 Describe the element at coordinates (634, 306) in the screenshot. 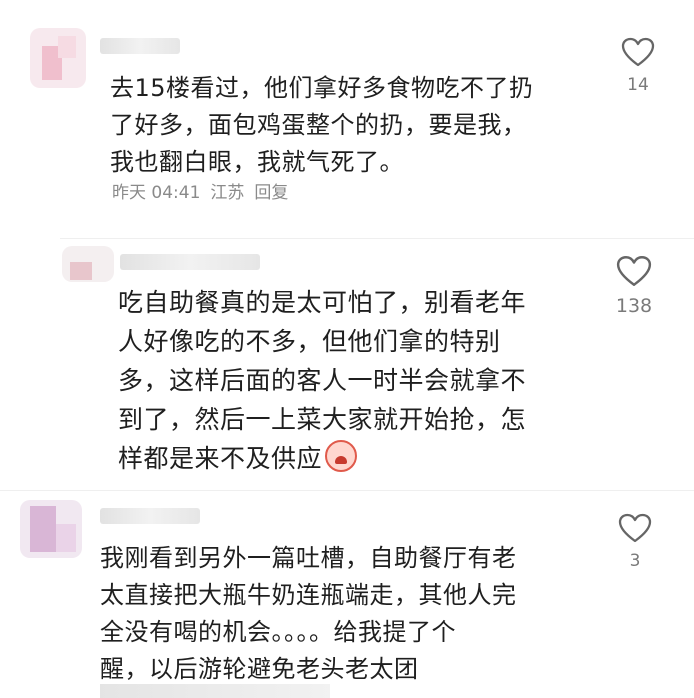

I see `like-count: 138` at that location.